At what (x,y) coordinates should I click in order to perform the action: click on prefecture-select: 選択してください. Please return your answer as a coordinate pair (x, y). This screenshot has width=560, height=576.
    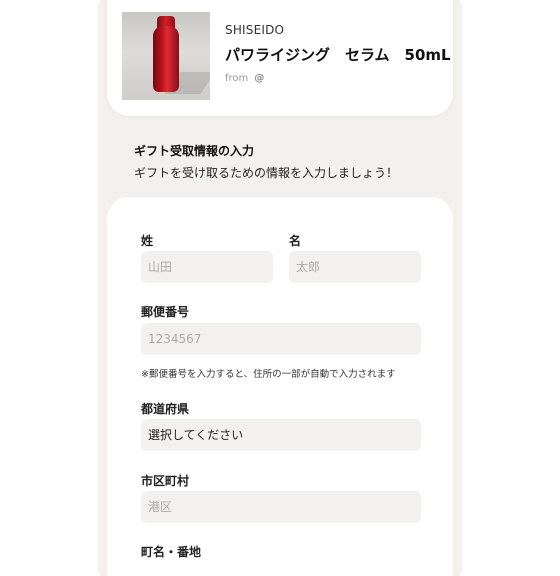
    Looking at the image, I should click on (281, 435).